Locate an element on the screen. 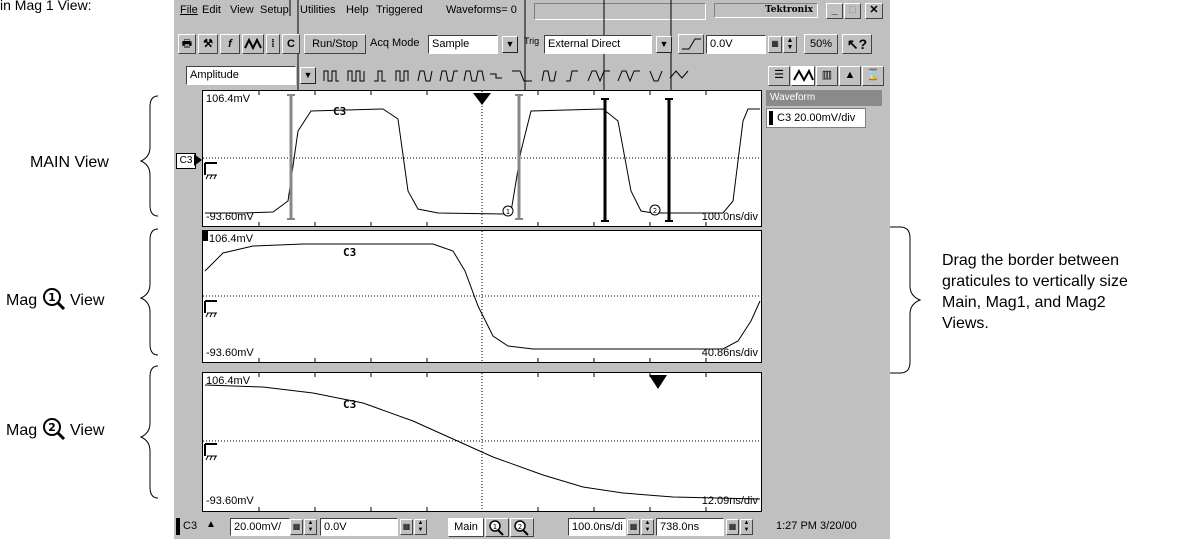 This screenshot has width=1185, height=539. mag2-button-icon: 2 is located at coordinates (521, 528).